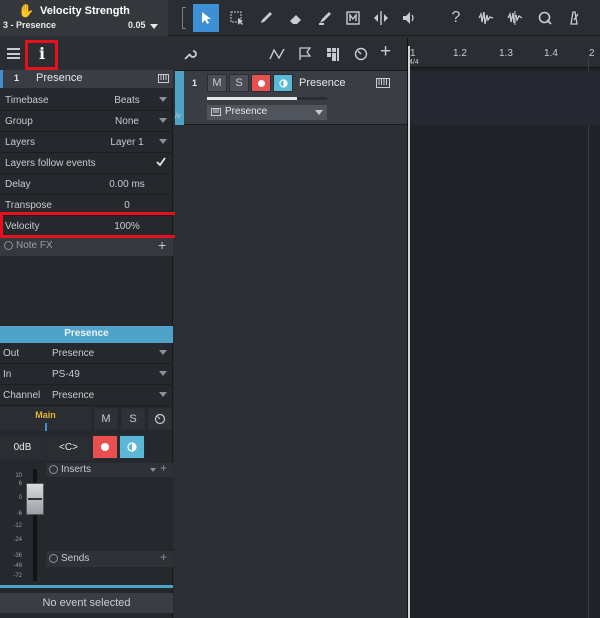 This screenshot has width=600, height=618. Describe the element at coordinates (545, 18) in the screenshot. I see `quantize-icon` at that location.